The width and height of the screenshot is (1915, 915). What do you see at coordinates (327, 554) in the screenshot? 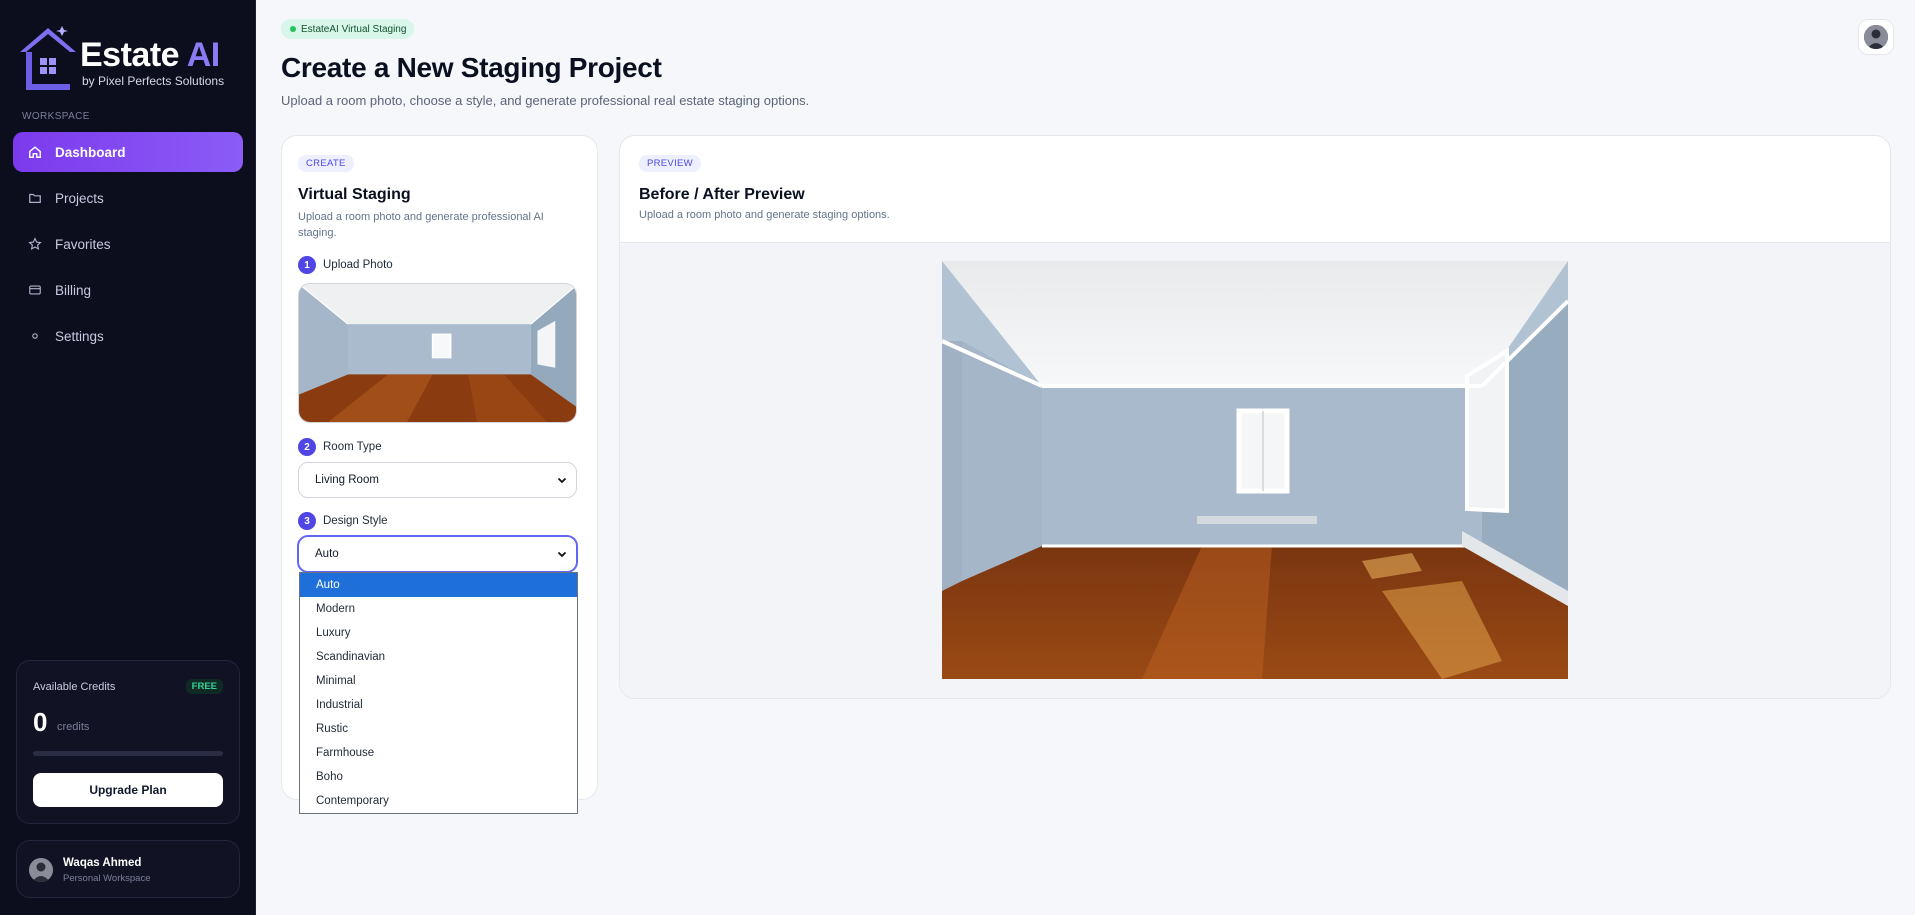
I see `design-style-value: Auto` at bounding box center [327, 554].